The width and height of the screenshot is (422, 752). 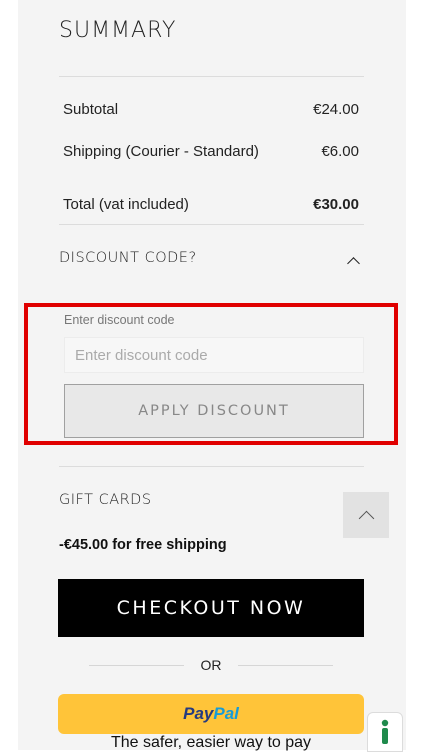 I want to click on accessibility-button, so click(x=385, y=732).